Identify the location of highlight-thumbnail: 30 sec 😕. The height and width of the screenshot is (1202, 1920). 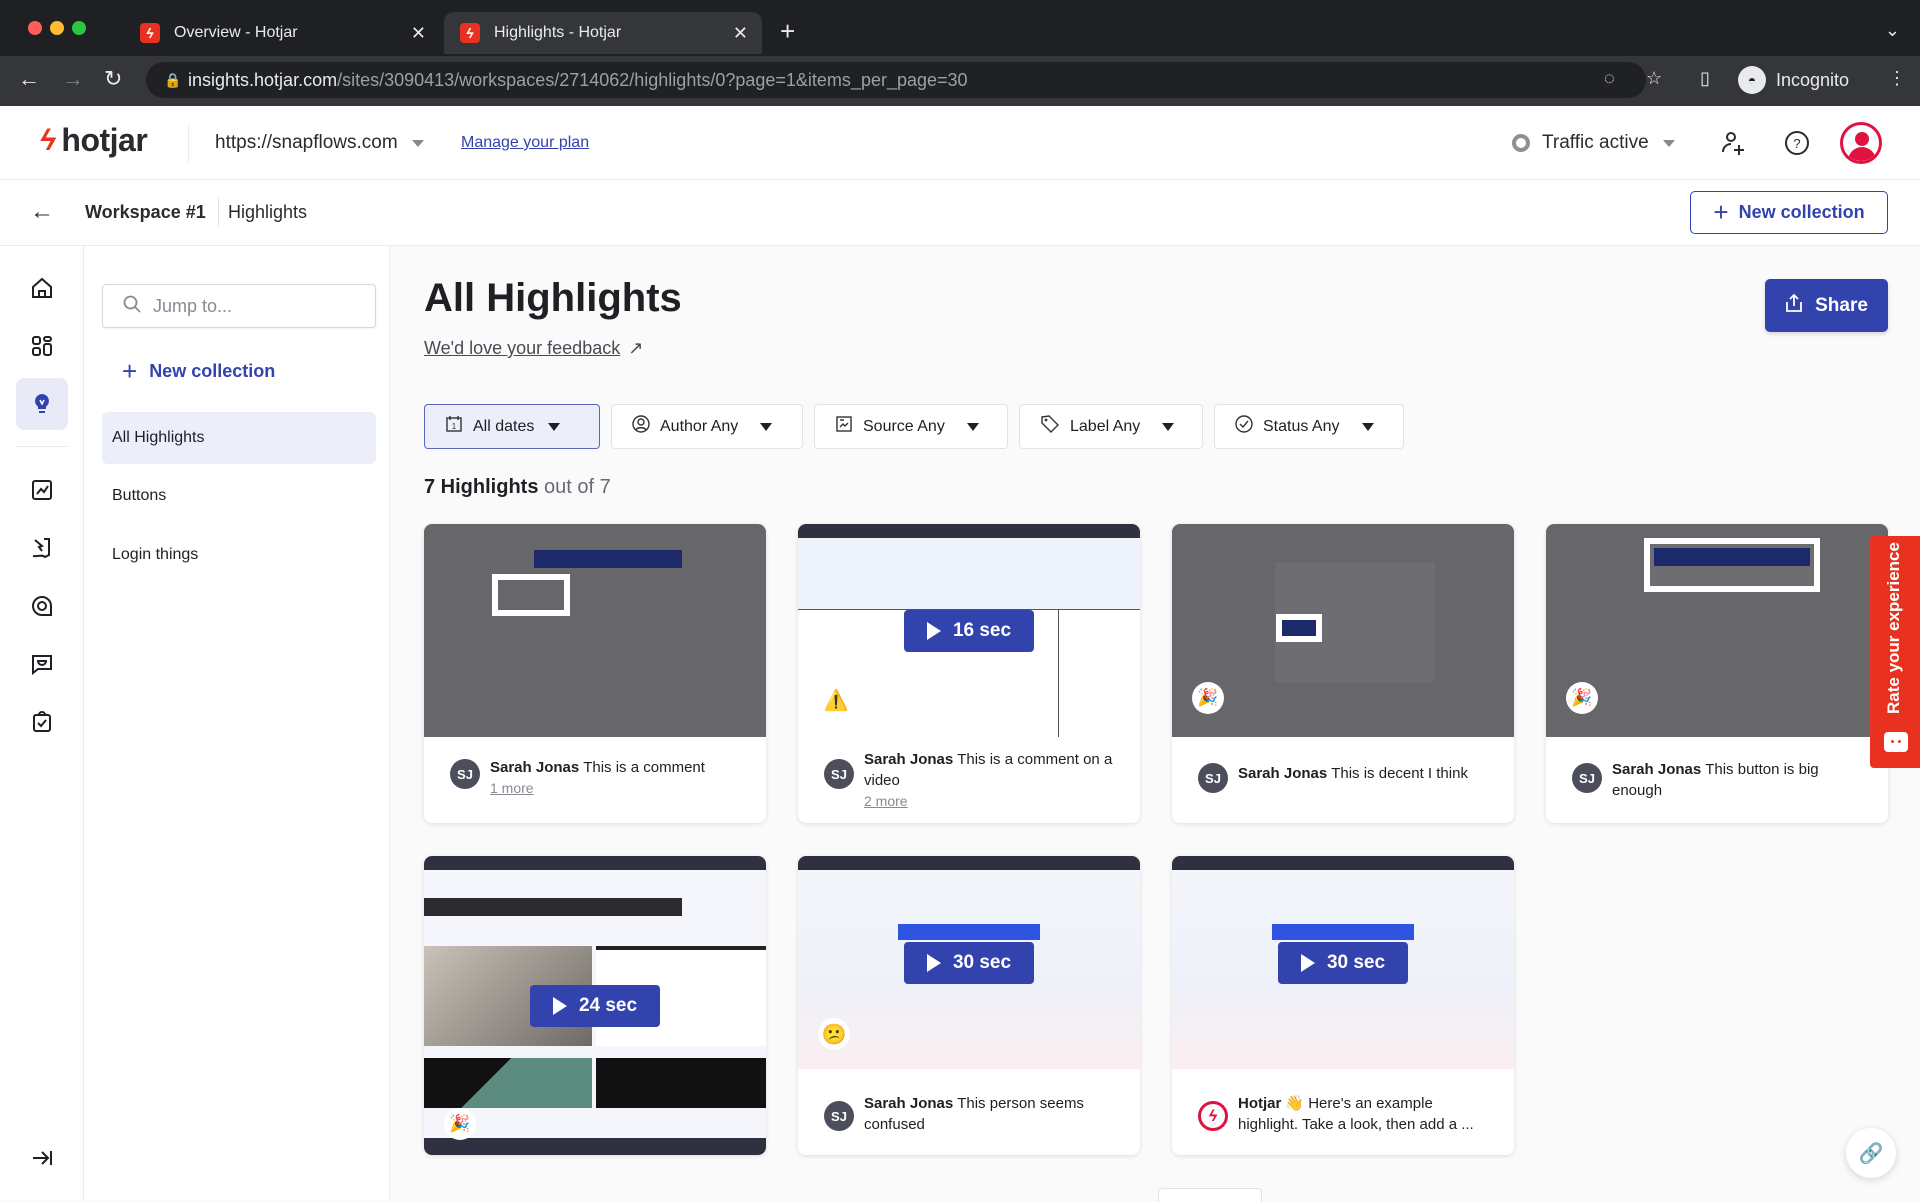
(969, 962).